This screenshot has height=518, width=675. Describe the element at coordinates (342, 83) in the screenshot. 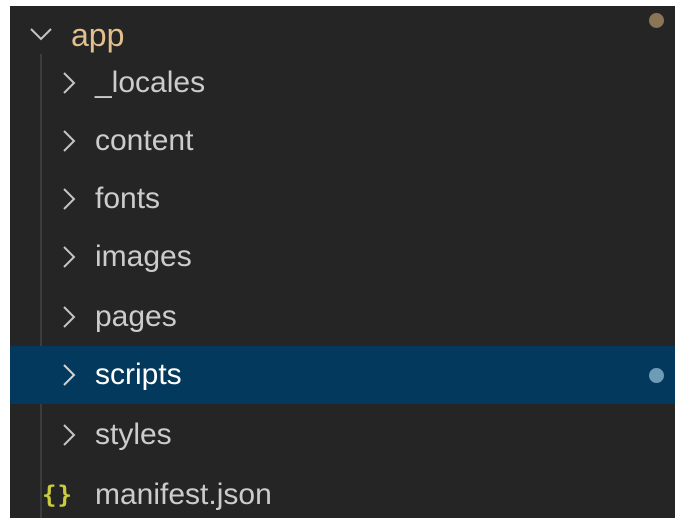

I see `tree-item-locales: _locales` at that location.